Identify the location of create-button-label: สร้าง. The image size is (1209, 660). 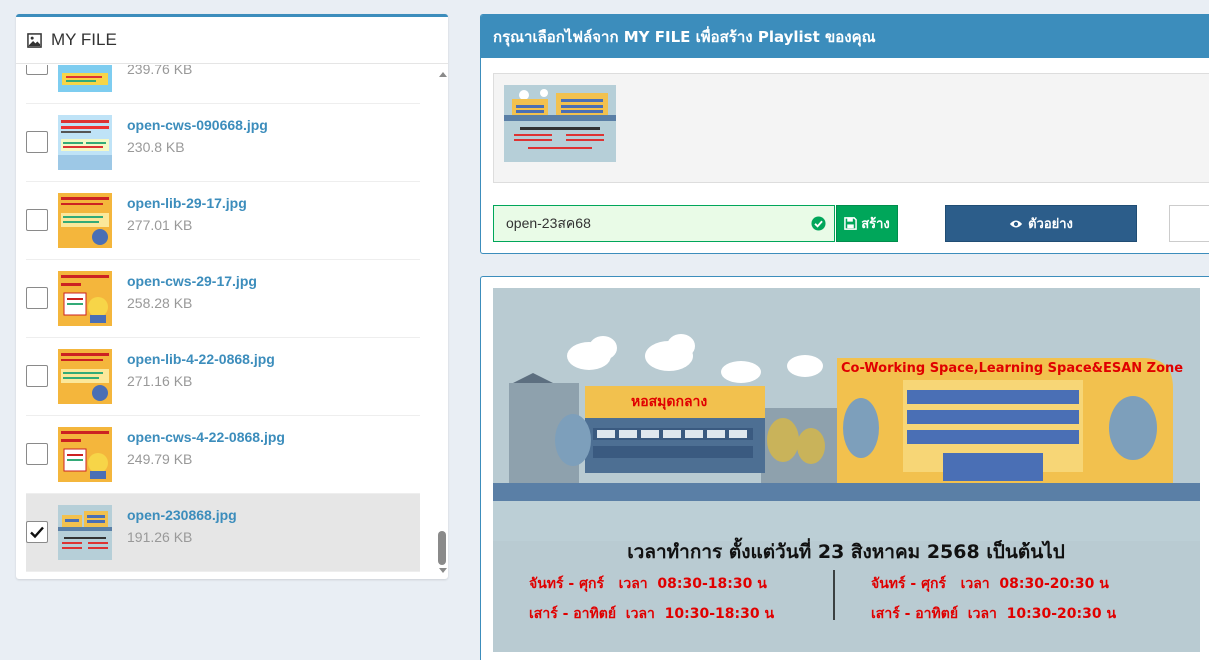
(875, 224).